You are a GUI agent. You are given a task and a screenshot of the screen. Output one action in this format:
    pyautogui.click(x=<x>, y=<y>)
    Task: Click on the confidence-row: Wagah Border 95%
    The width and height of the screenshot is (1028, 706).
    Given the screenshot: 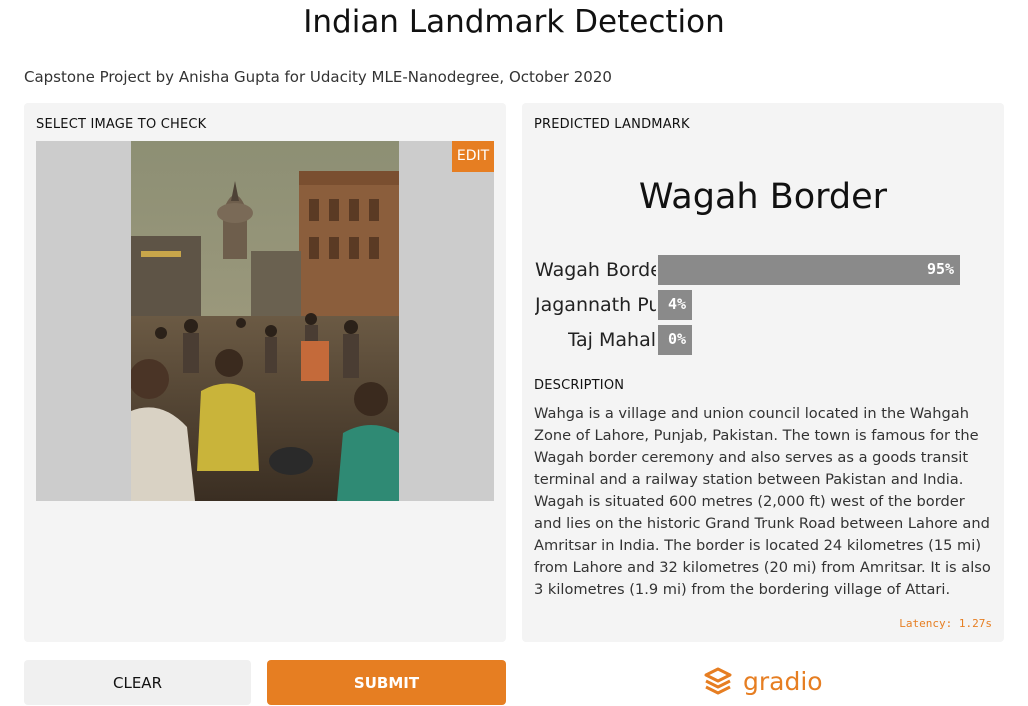 What is the action you would take?
    pyautogui.click(x=763, y=270)
    